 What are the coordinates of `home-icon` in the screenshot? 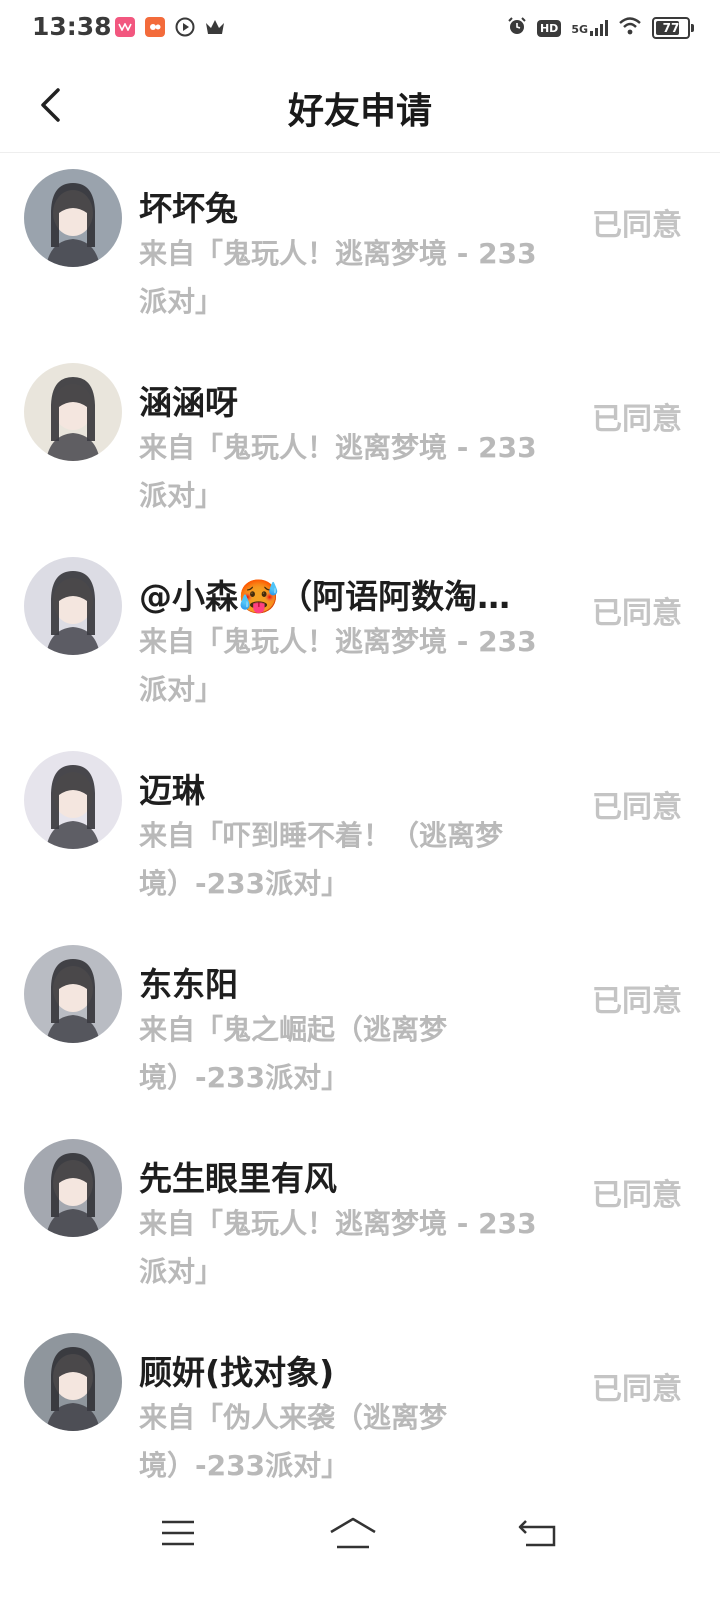 It's located at (353, 1533).